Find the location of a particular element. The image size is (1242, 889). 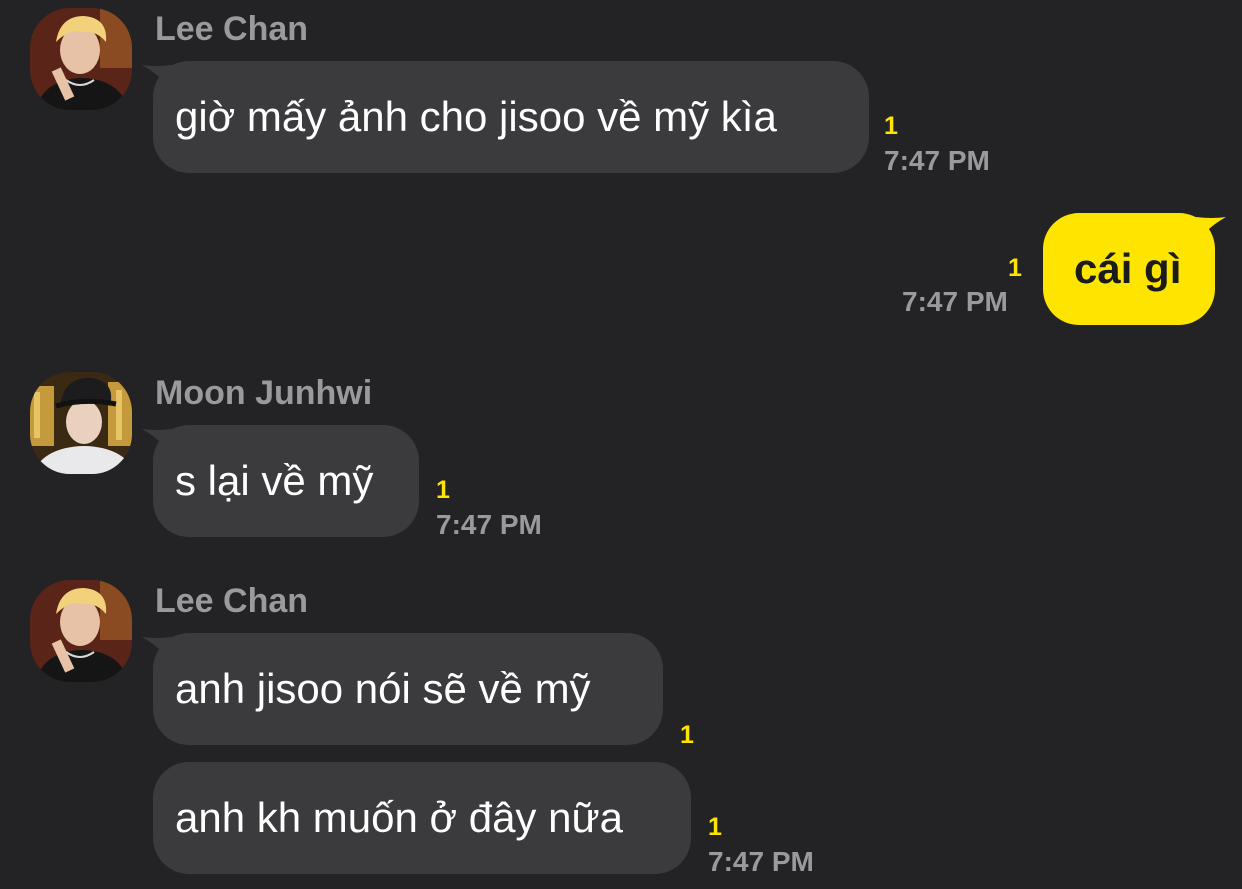

incoming-message-bubble: giờ mấy ảnh cho jisoo về mỹ kìa is located at coordinates (505, 117).